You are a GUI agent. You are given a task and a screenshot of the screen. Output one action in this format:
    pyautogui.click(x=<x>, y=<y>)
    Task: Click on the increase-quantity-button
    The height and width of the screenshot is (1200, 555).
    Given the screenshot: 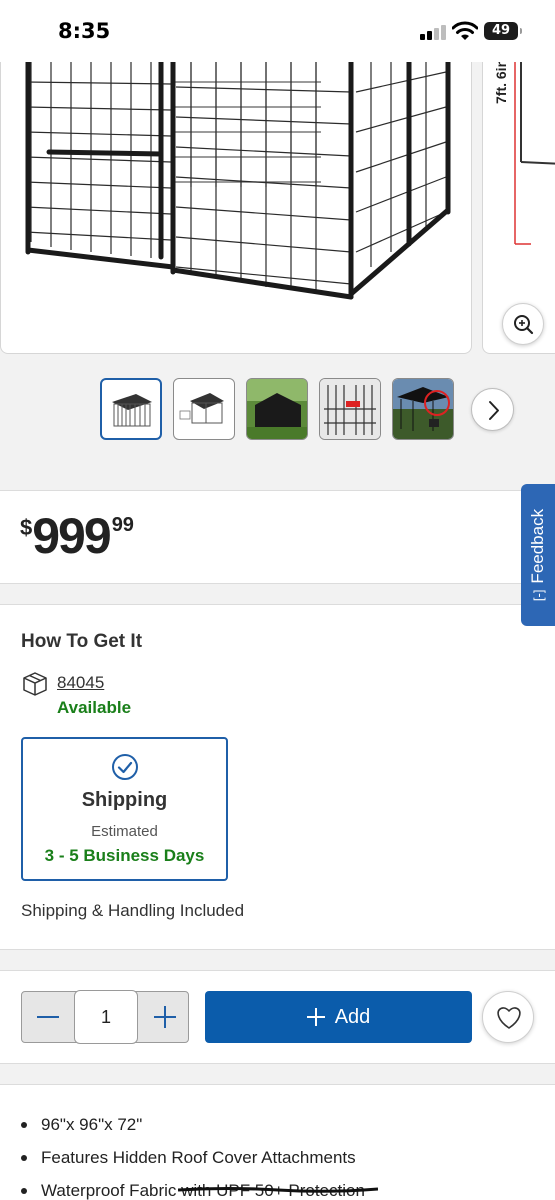 What is the action you would take?
    pyautogui.click(x=164, y=1017)
    